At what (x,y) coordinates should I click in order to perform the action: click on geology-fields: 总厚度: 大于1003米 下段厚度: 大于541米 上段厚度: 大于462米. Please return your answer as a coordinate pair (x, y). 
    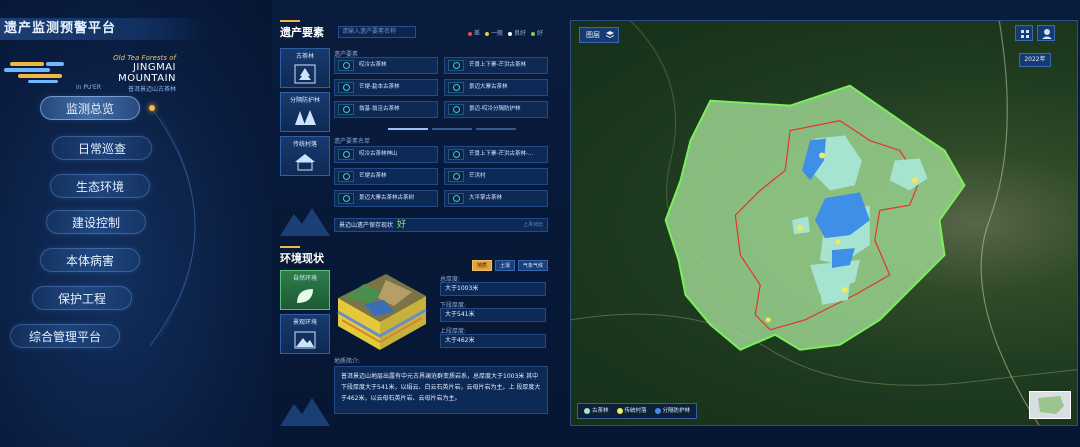
    Looking at the image, I should click on (493, 313).